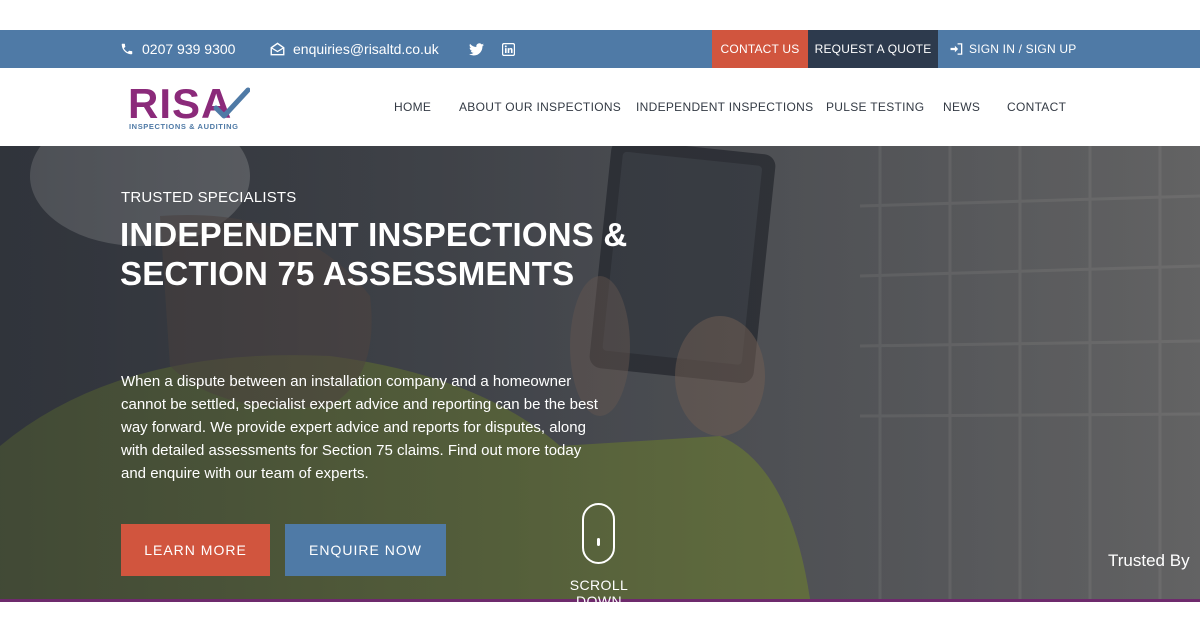 This screenshot has height=630, width=1200. Describe the element at coordinates (1023, 49) in the screenshot. I see `sign-in-label: SIGN IN / SIGN UP` at that location.